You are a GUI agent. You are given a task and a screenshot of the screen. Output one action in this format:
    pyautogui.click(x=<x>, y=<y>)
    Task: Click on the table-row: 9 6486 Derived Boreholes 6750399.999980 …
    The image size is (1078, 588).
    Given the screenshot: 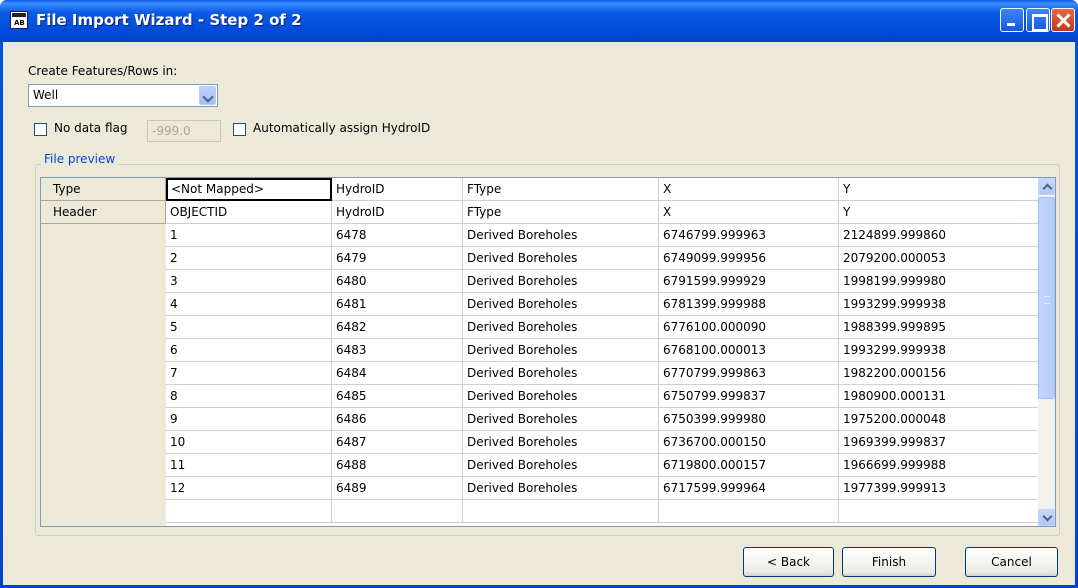 What is the action you would take?
    pyautogui.click(x=541, y=419)
    